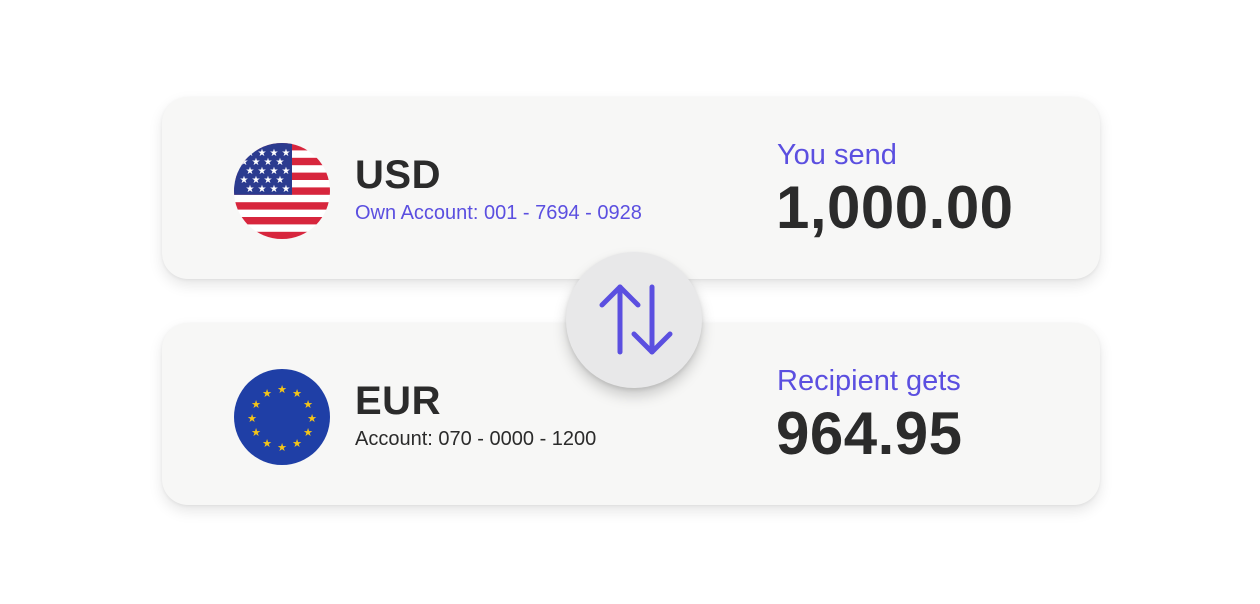 Image resolution: width=1260 pixels, height=604 pixels. I want to click on receive-account-number: Account: 070 - 0000 - 1200, so click(476, 439).